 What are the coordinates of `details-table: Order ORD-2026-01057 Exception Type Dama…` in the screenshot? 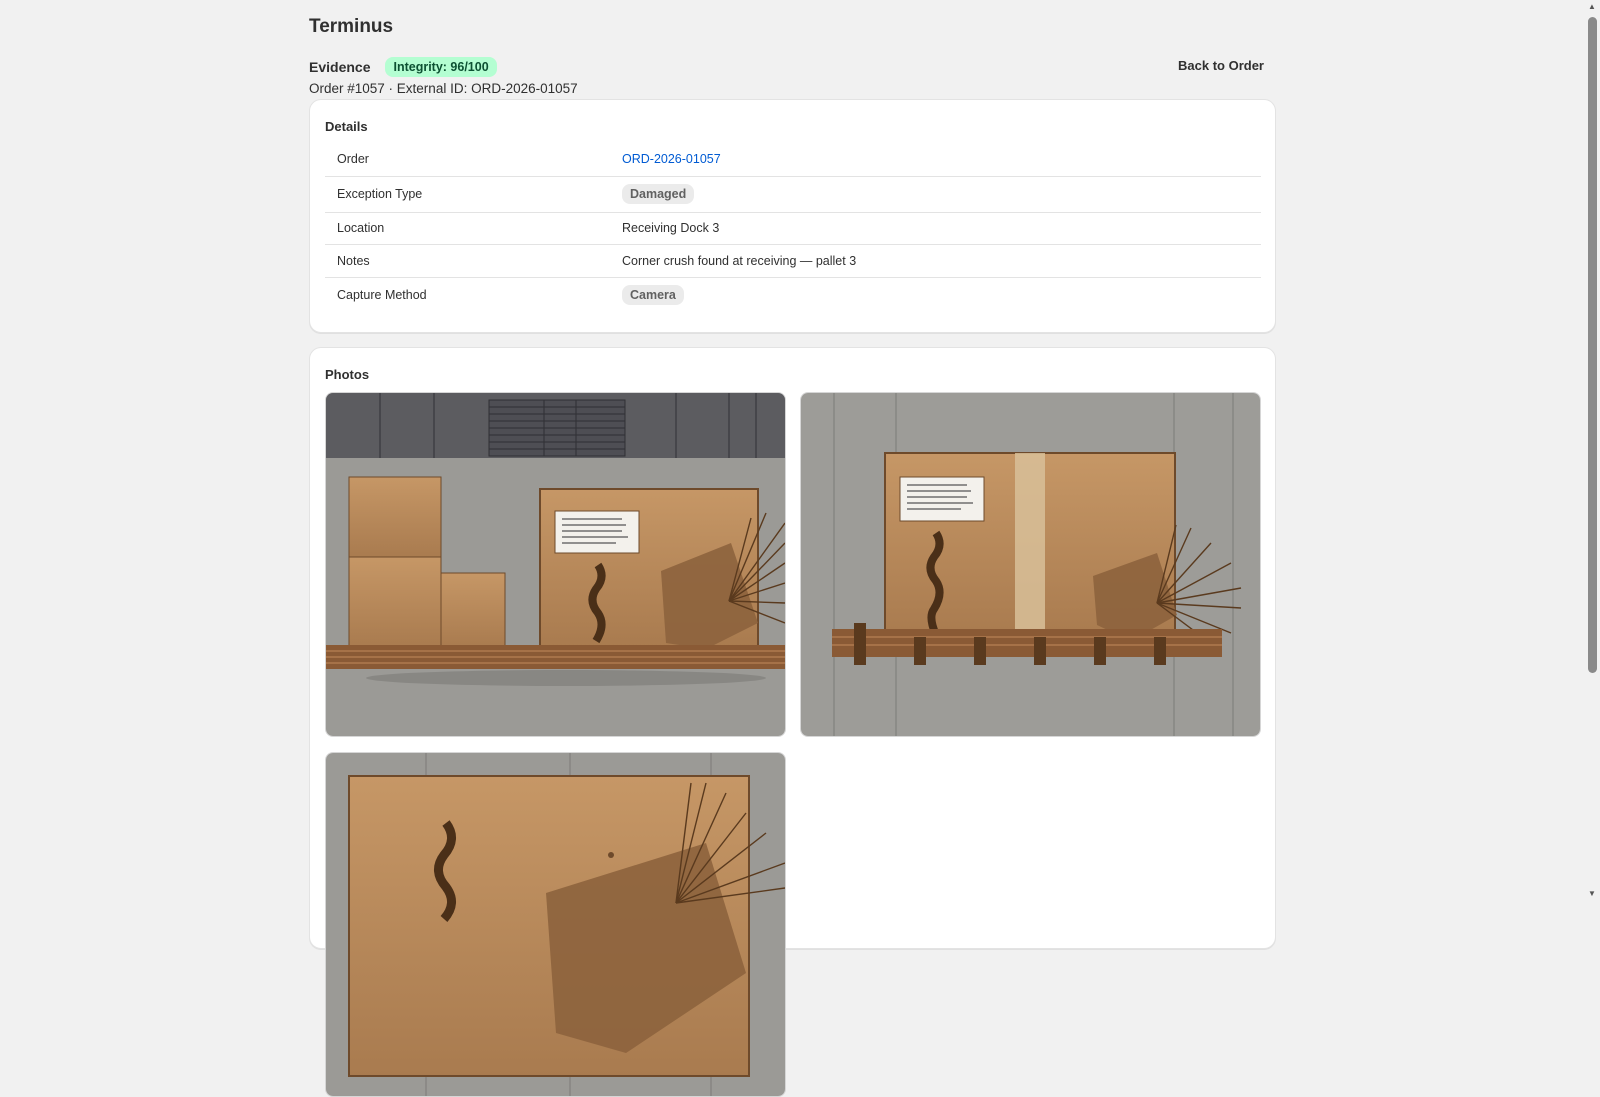 It's located at (793, 228).